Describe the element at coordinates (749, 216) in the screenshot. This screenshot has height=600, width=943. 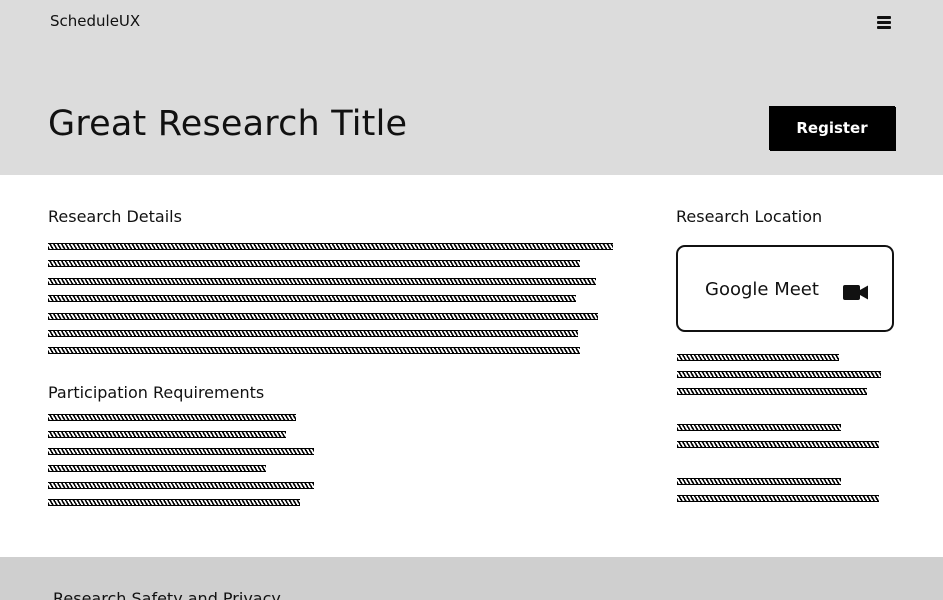
I see `research-location-heading: Research Location` at that location.